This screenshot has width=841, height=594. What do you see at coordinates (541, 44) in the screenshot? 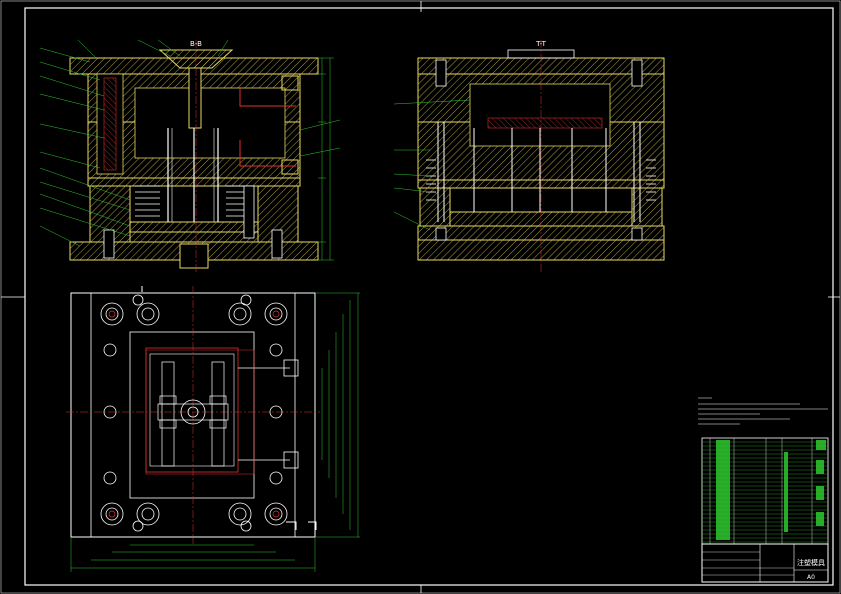
I see `section-label-right: T-T` at bounding box center [541, 44].